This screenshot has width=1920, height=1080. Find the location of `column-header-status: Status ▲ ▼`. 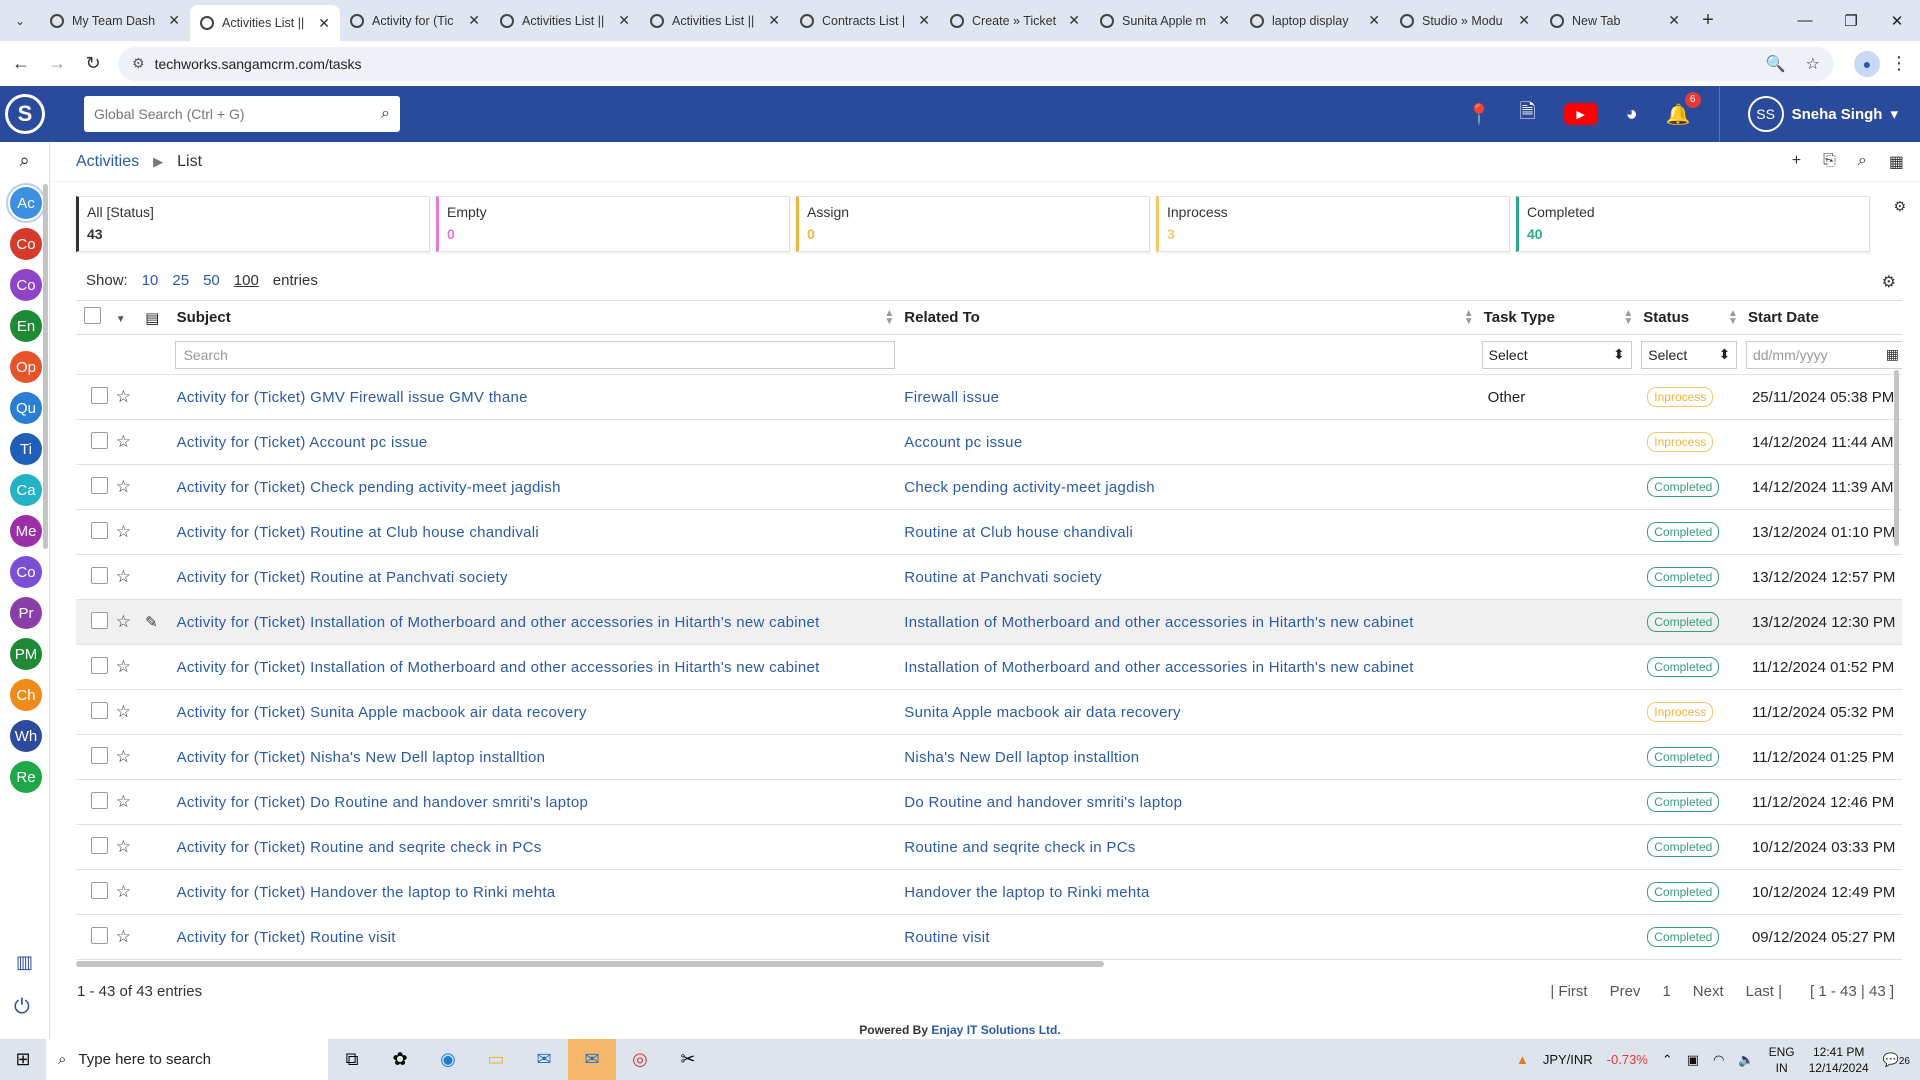

column-header-status: Status ▲ ▼ is located at coordinates (1693, 317).